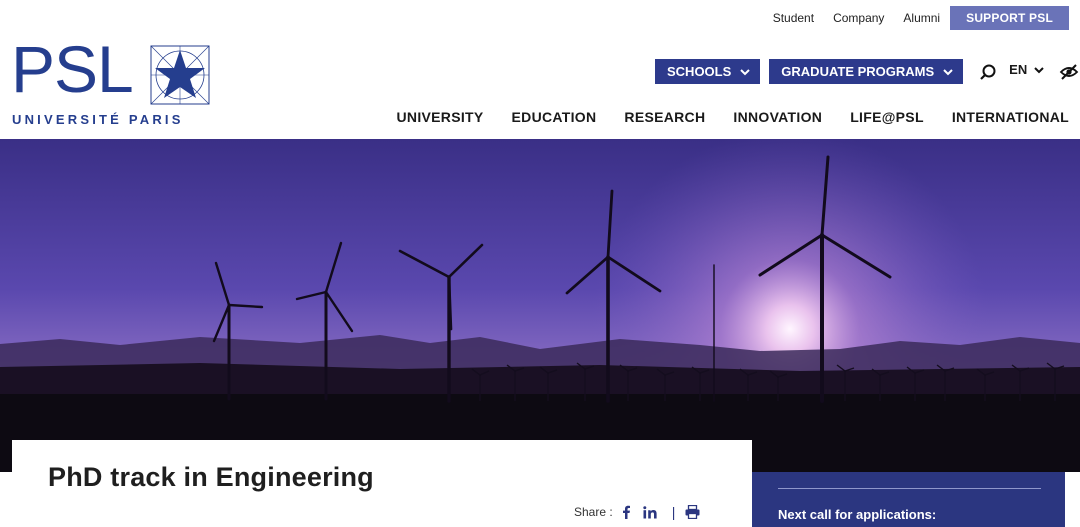 This screenshot has height=527, width=1080. I want to click on utility-link-alumni: Alumni, so click(921, 18).